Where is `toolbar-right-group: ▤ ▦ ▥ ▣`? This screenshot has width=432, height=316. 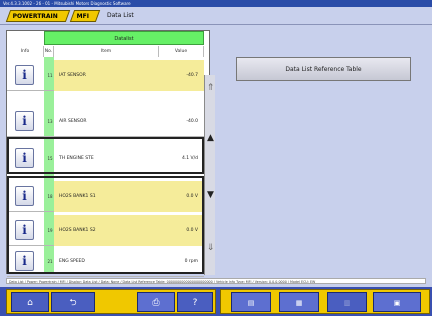 toolbar-right-group: ▤ ▦ ▥ ▣ is located at coordinates (325, 301).